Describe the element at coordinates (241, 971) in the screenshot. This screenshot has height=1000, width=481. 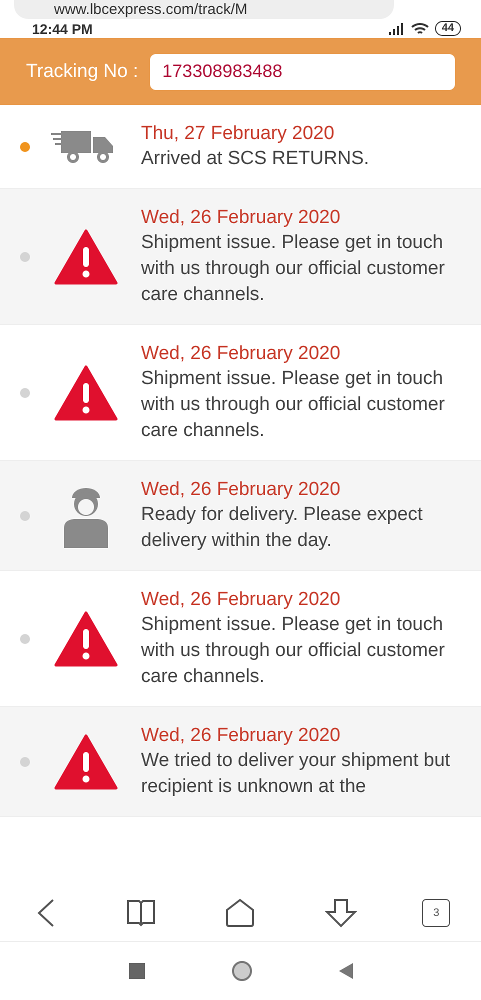
I see `home-circle-icon` at that location.